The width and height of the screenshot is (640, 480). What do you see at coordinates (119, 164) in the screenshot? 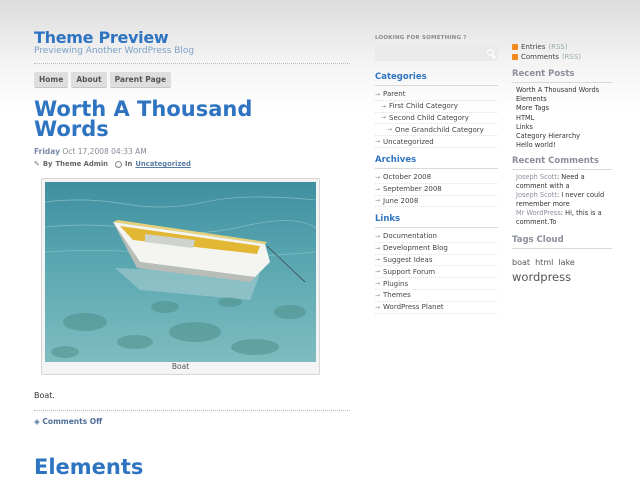
I see `folder-icon` at bounding box center [119, 164].